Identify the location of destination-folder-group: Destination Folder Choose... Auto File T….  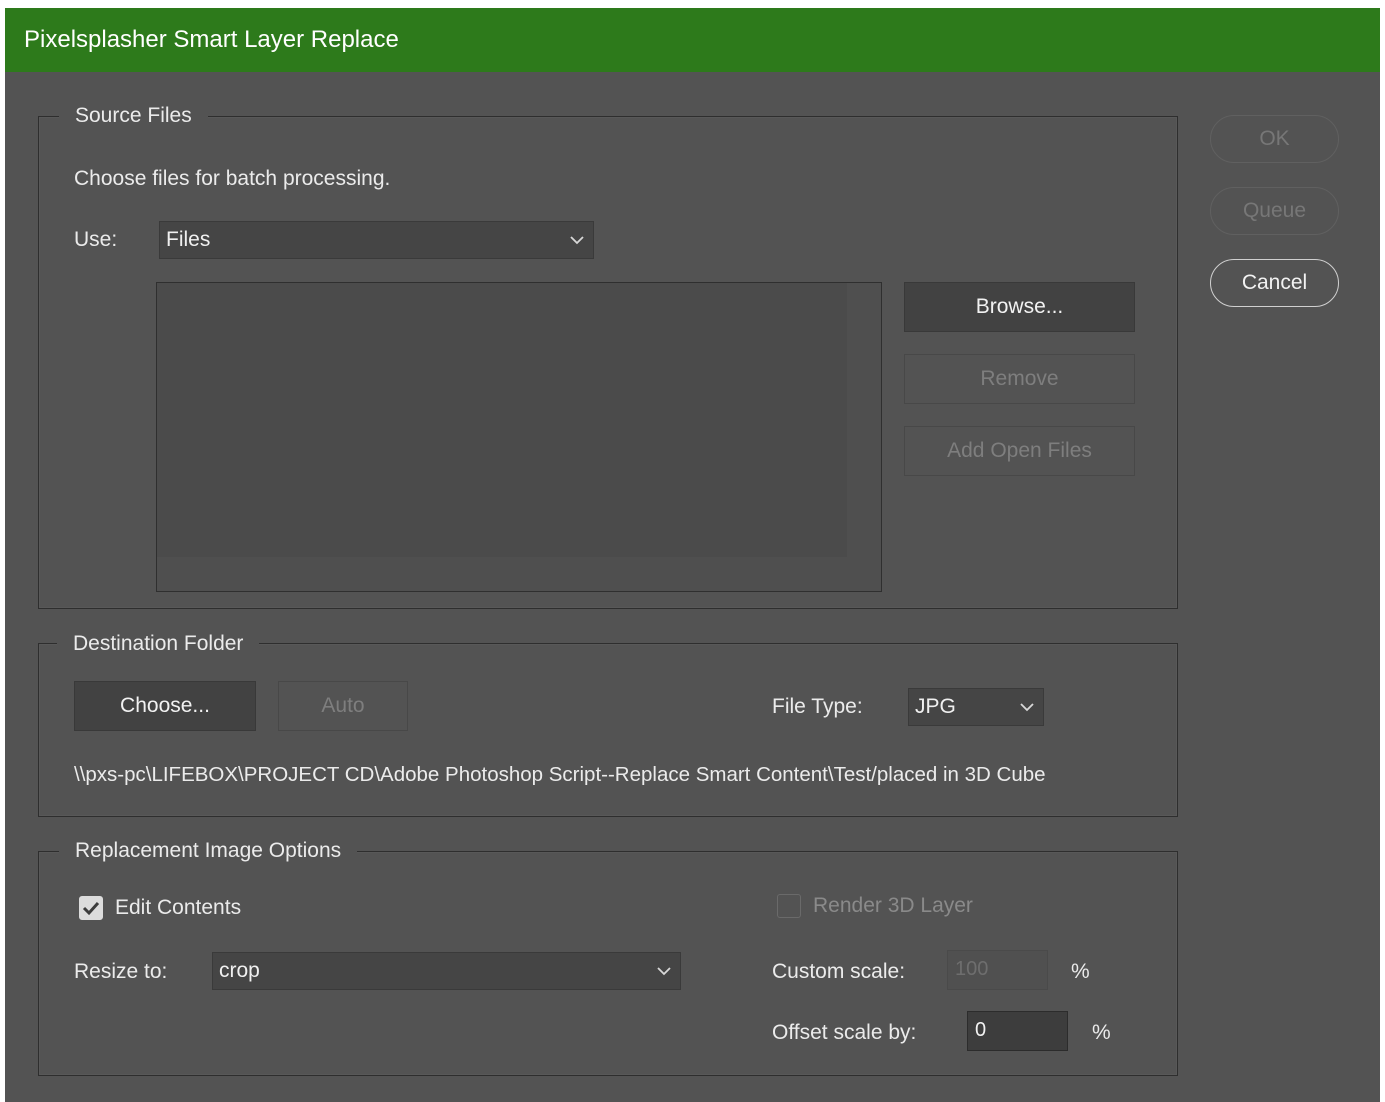
(608, 724).